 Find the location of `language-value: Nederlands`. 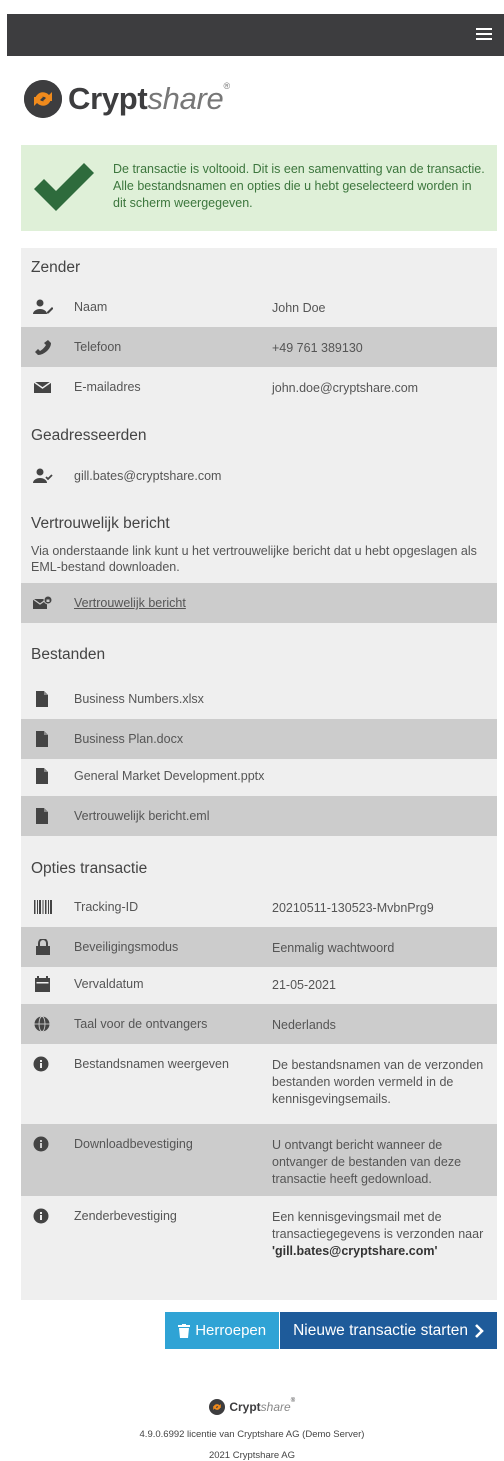

language-value: Nederlands is located at coordinates (304, 1025).